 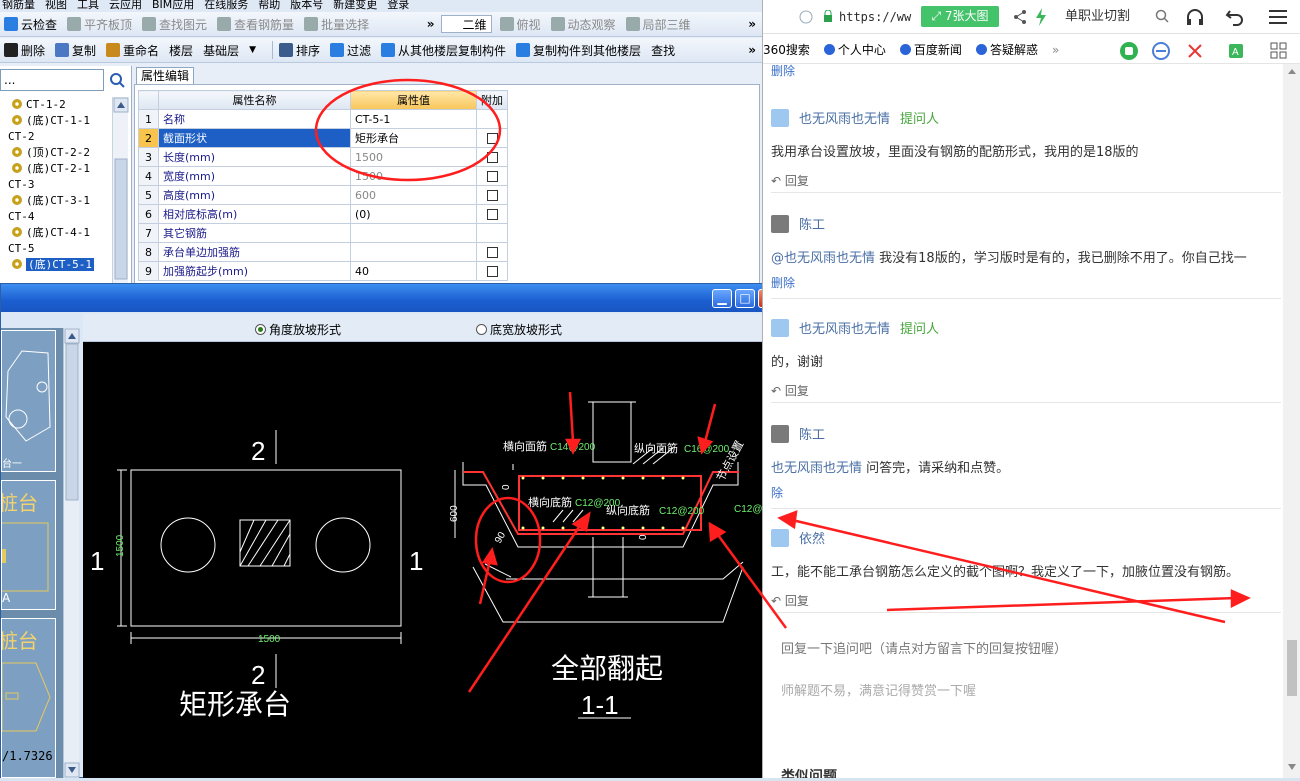 What do you see at coordinates (18, 5) in the screenshot?
I see `menu-item: 钢筋量` at bounding box center [18, 5].